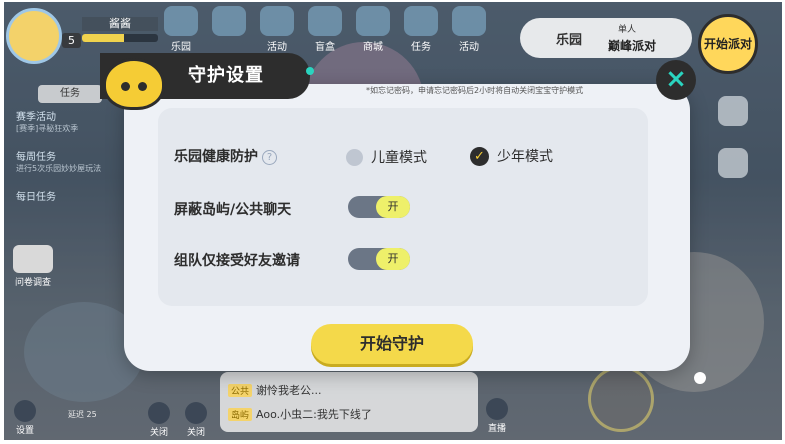  I want to click on speaker-label: 关闭, so click(195, 433).